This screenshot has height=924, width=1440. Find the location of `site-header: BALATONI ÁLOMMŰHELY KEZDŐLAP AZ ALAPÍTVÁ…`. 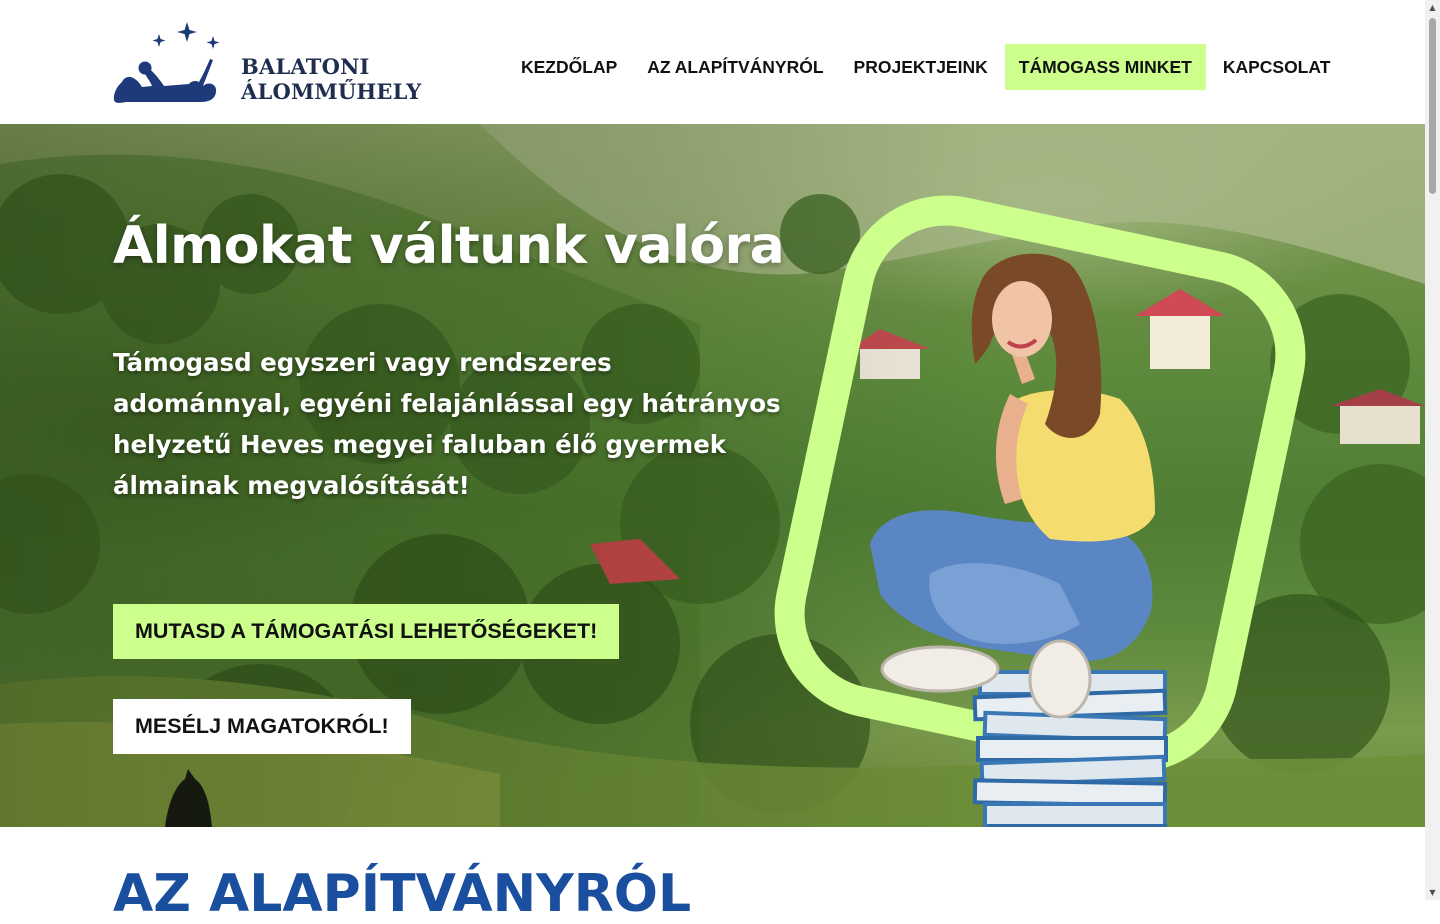

site-header: BALATONI ÁLOMMŰHELY KEZDŐLAP AZ ALAPÍTVÁ… is located at coordinates (712, 62).